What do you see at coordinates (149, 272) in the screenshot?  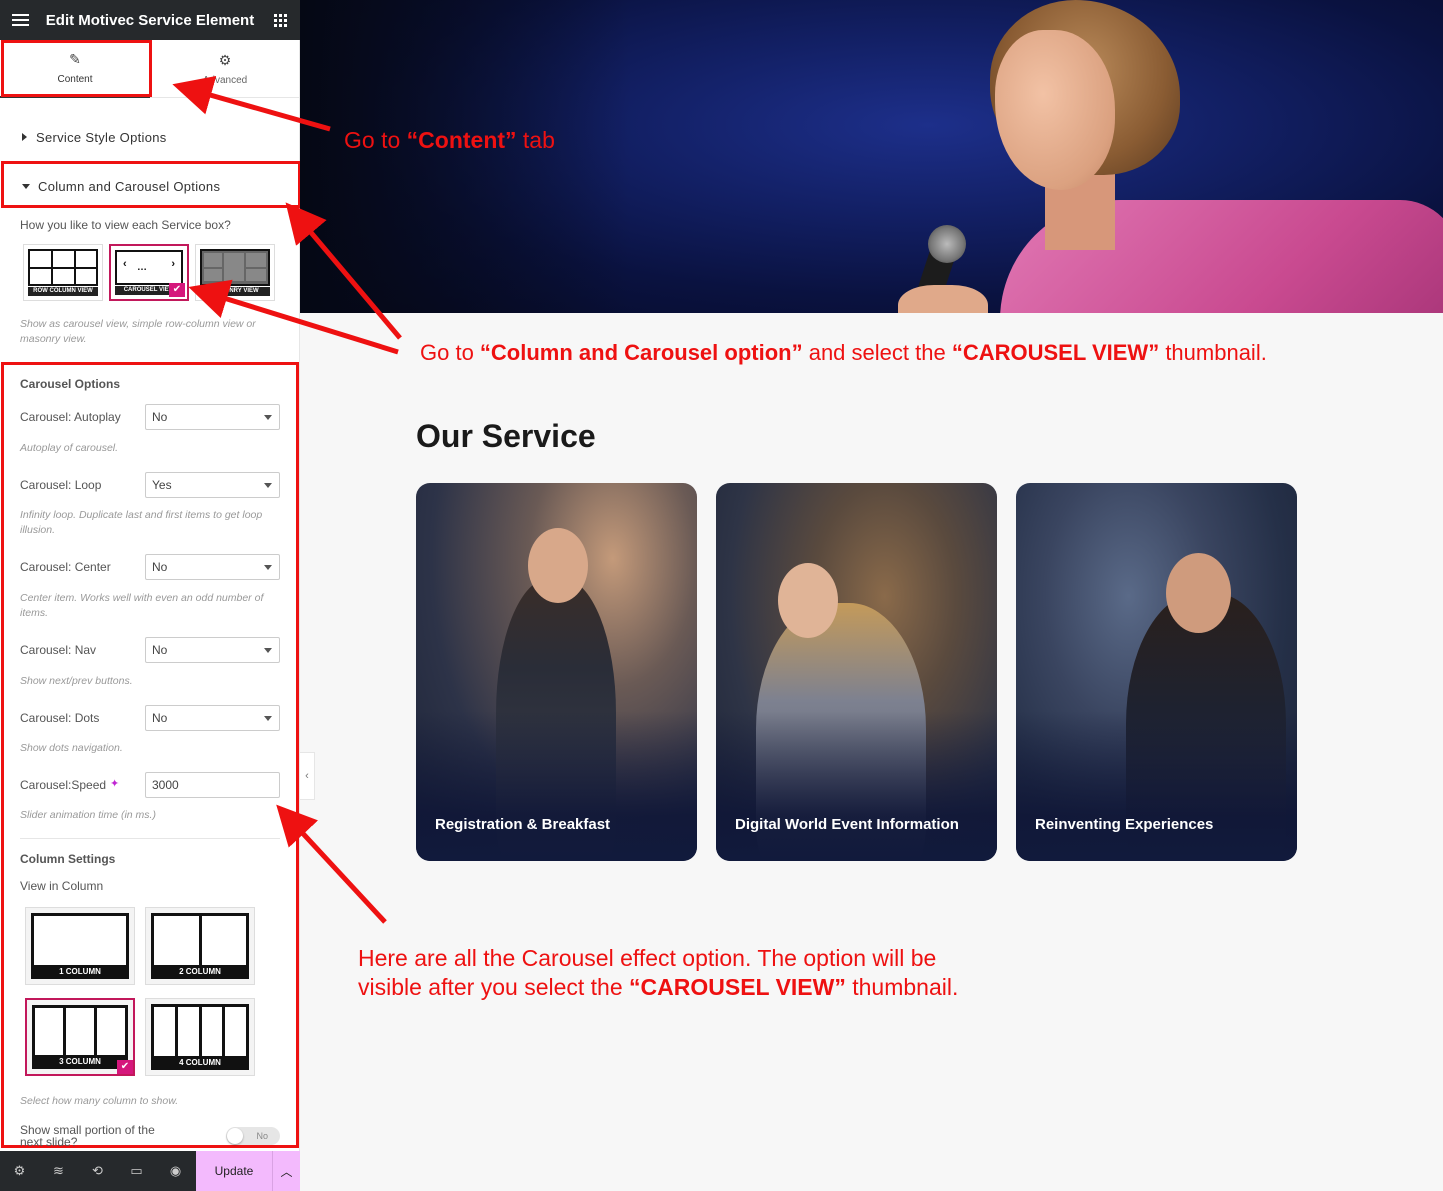 I see `carousel-view-thumbnail: ‹ › … CAROUSEL VIEW ✔` at bounding box center [149, 272].